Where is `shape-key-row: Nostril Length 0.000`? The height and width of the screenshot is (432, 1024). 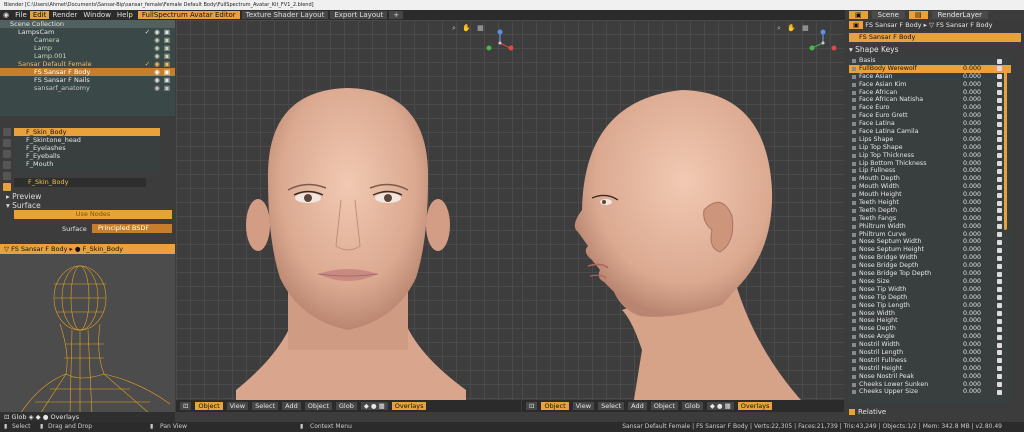 shape-key-row: Nostril Length 0.000 is located at coordinates (930, 353).